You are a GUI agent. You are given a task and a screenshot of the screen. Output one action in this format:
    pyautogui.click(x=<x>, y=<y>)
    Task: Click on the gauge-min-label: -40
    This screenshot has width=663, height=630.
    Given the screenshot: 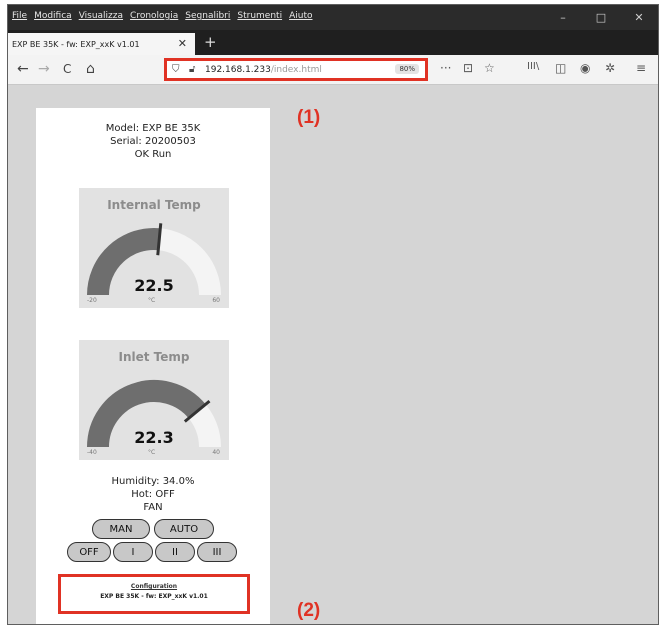 What is the action you would take?
    pyautogui.click(x=92, y=452)
    